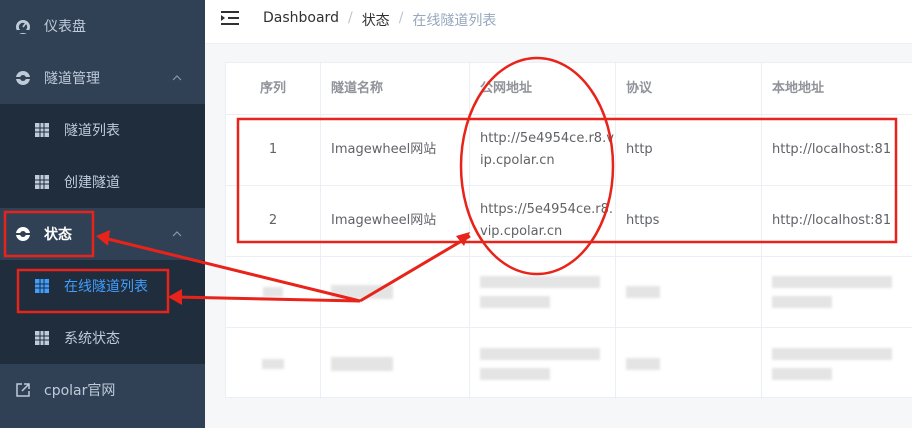 The width and height of the screenshot is (912, 428). What do you see at coordinates (273, 150) in the screenshot?
I see `cell-index: 1` at bounding box center [273, 150].